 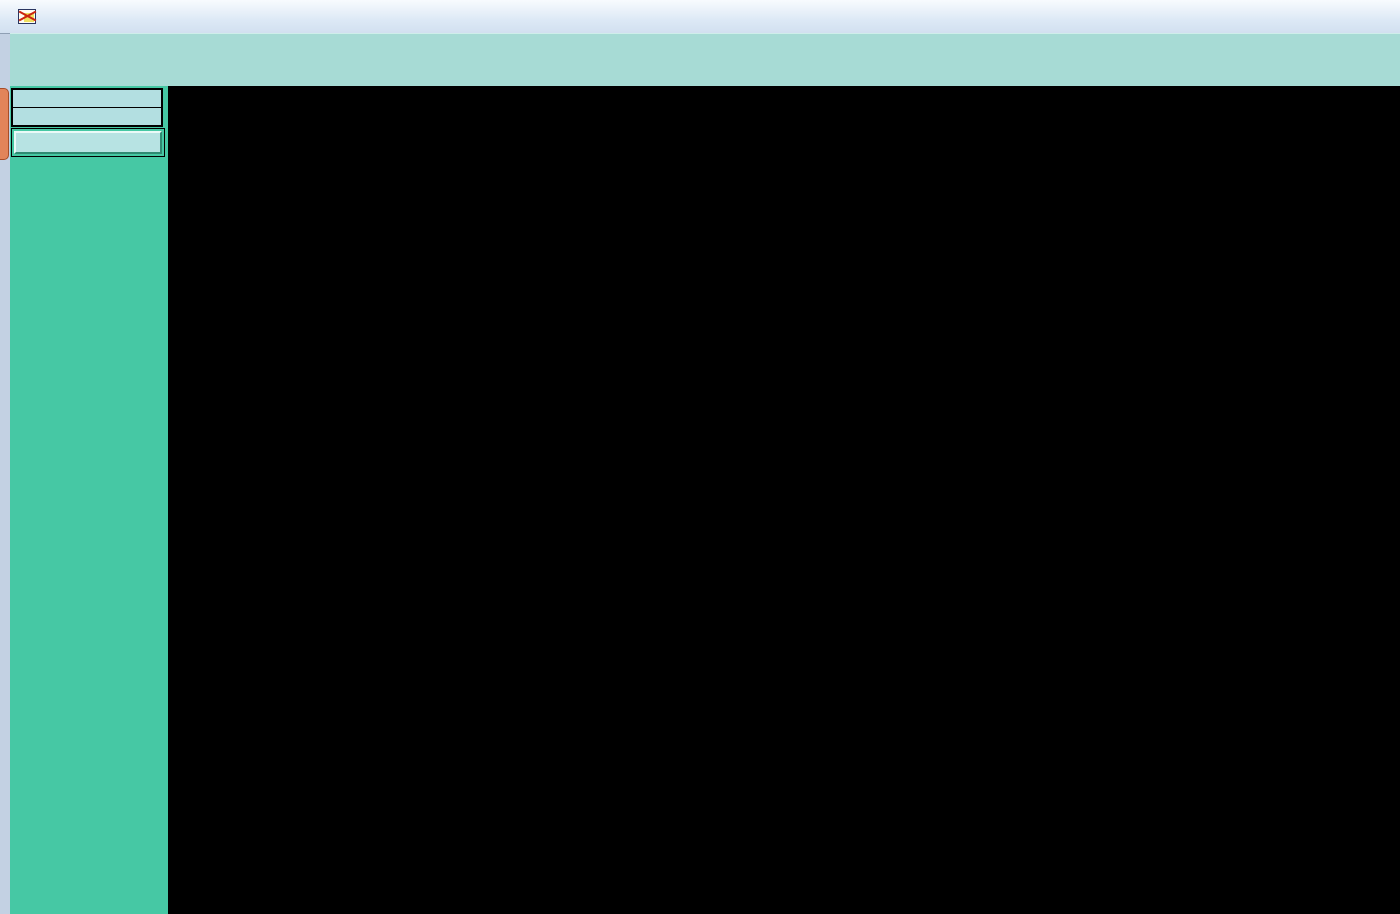 I want to click on job-matrix-button, so click(x=88, y=142).